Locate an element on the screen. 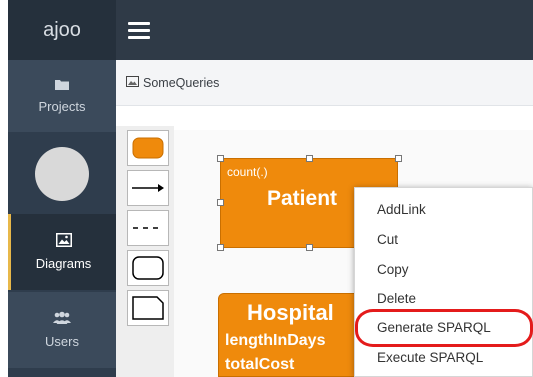 Image resolution: width=533 pixels, height=377 pixels. sidebar-item-projects: Projects is located at coordinates (62, 96).